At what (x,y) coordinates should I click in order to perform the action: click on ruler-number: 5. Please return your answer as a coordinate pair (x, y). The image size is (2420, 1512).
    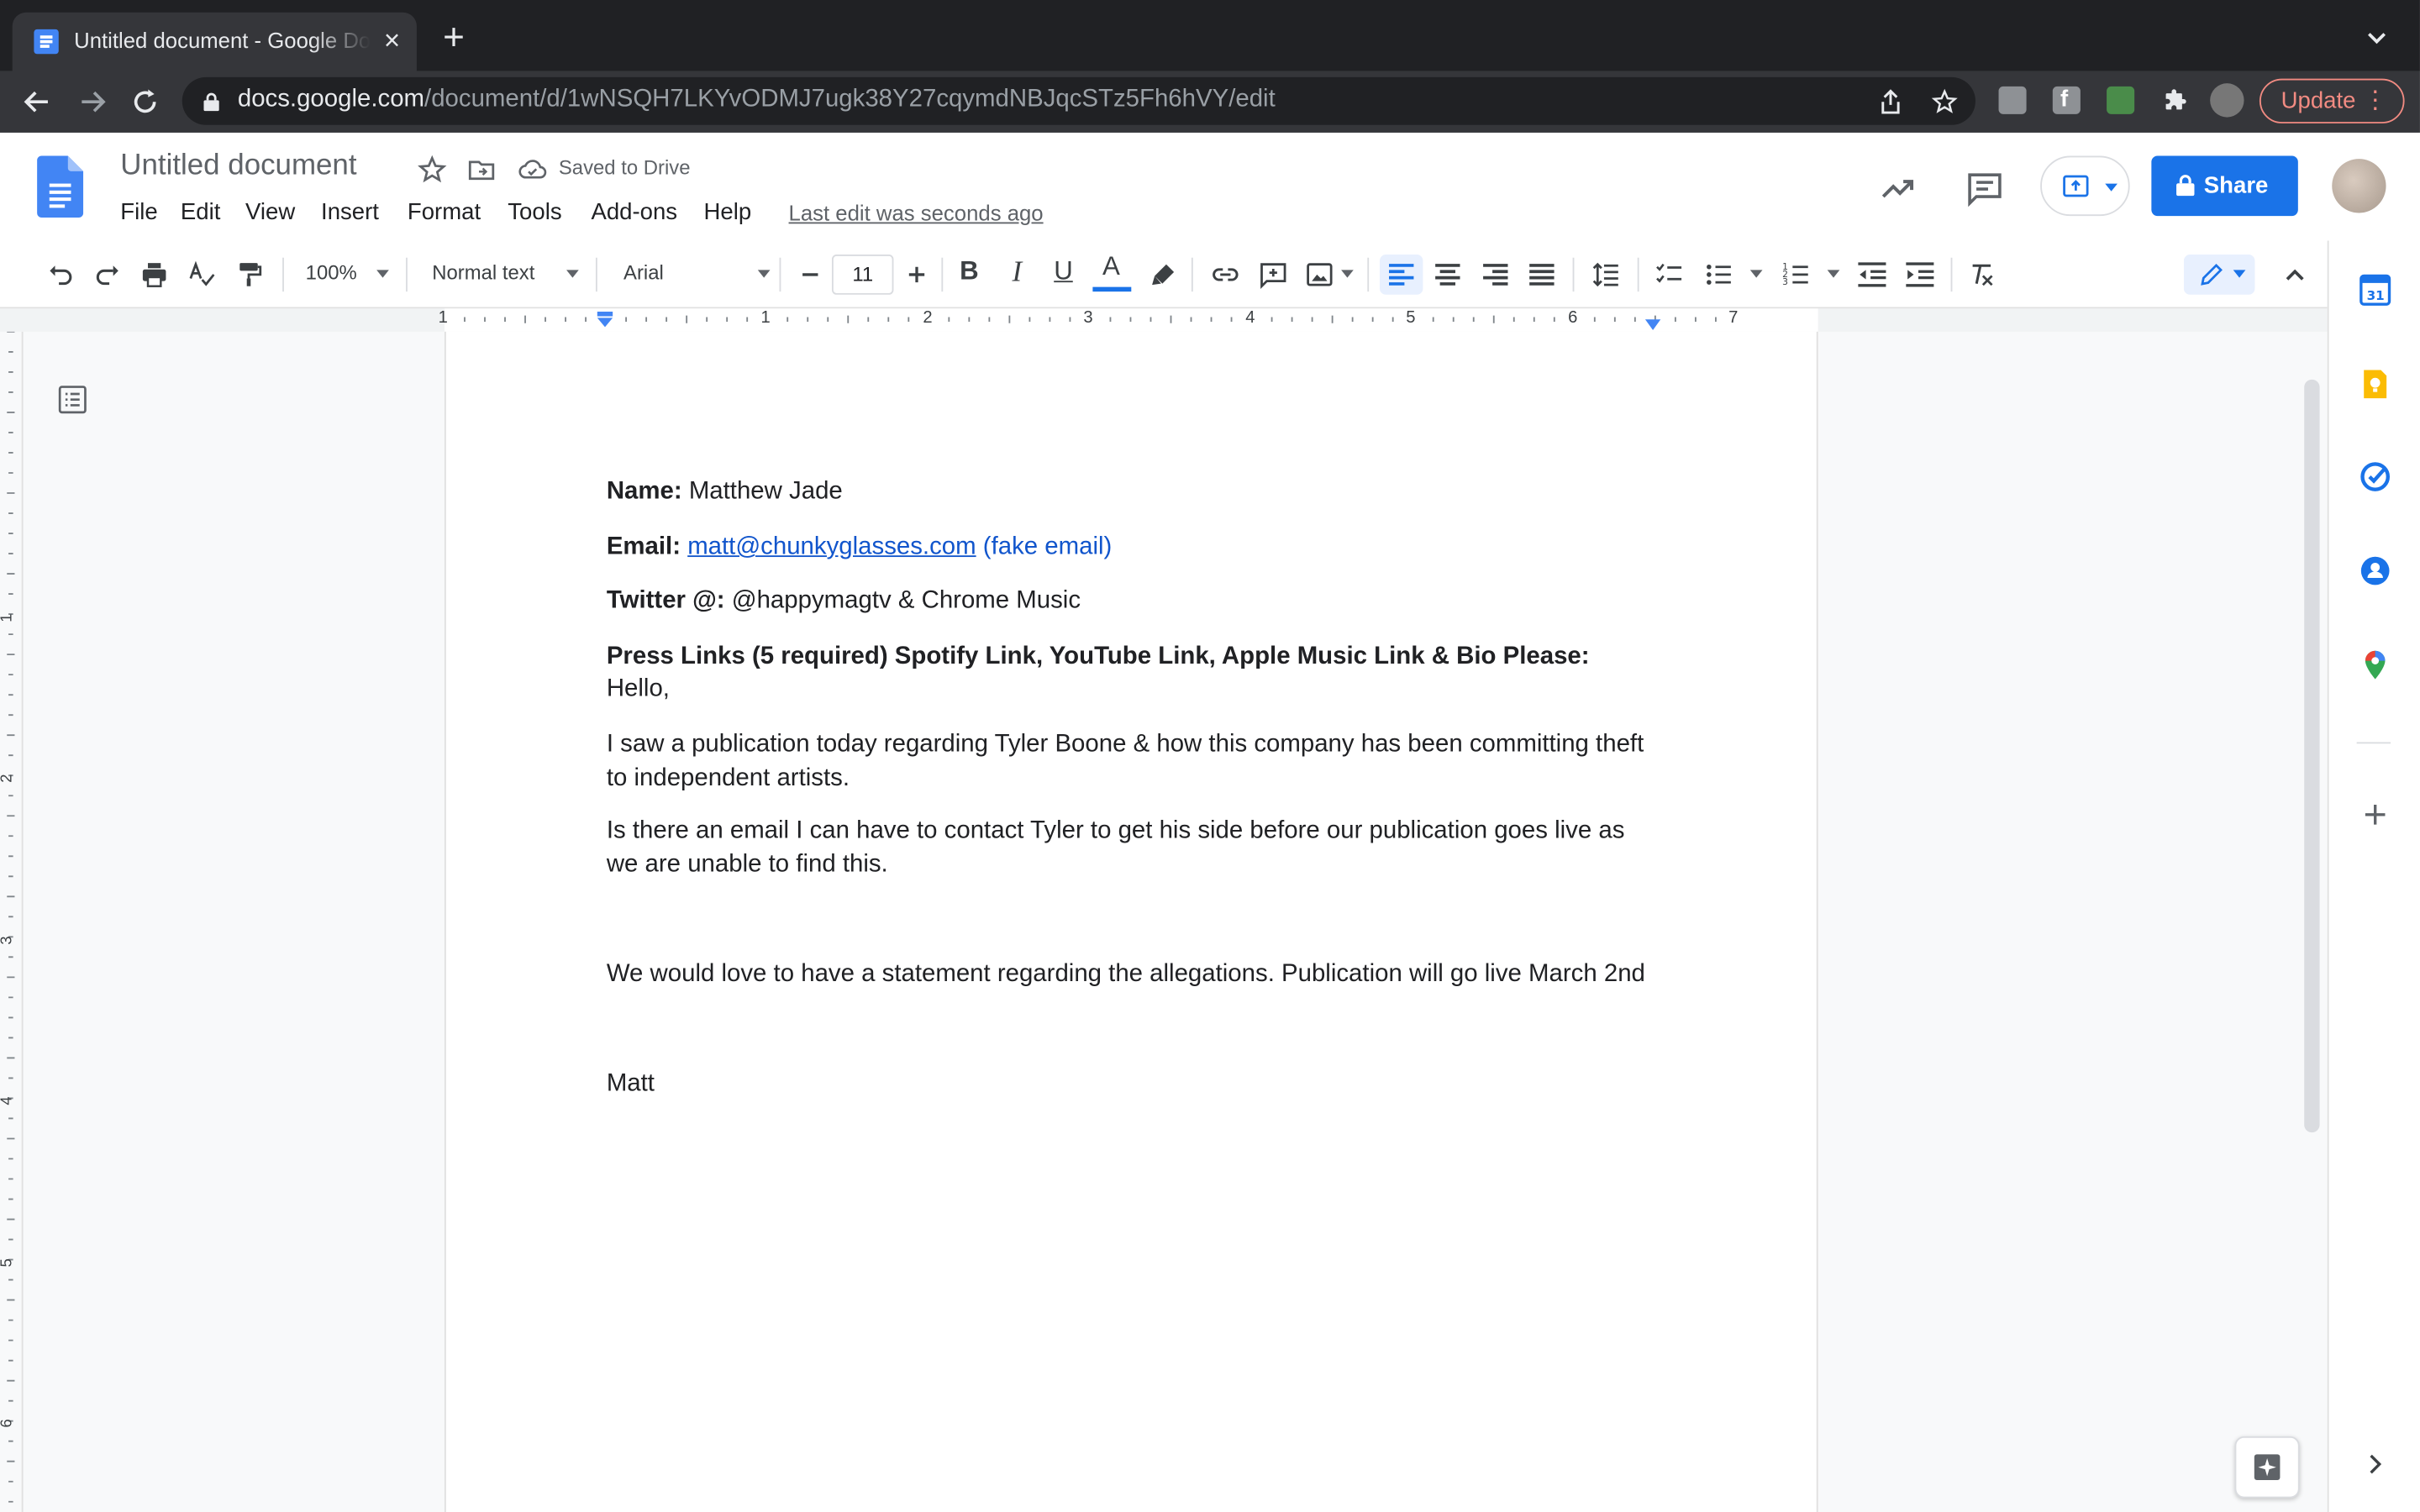
    Looking at the image, I should click on (1411, 318).